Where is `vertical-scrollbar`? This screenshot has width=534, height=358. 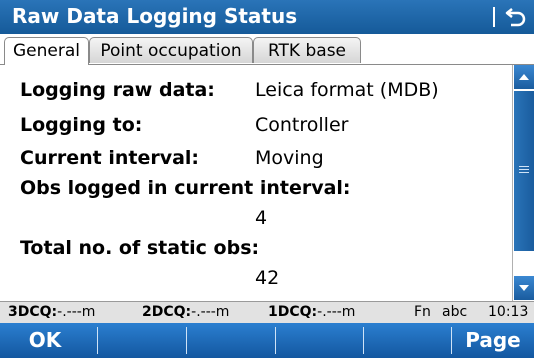
vertical-scrollbar is located at coordinates (523, 183).